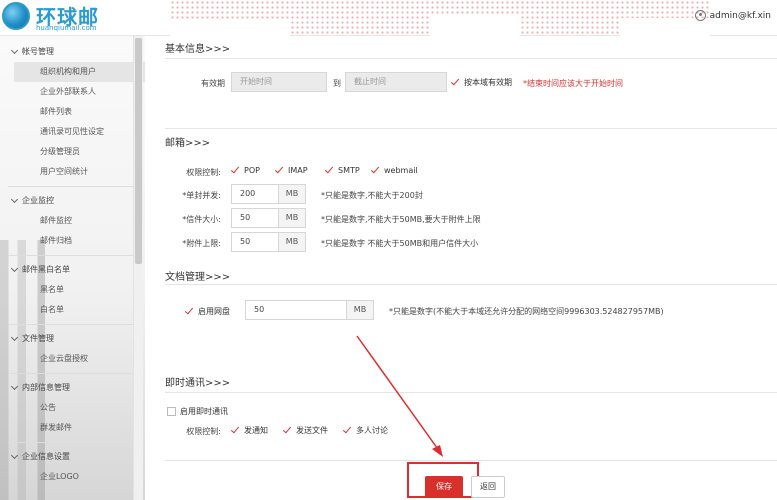 The width and height of the screenshot is (777, 500). Describe the element at coordinates (203, 431) in the screenshot. I see `im-perm-label: 权限控制:` at that location.